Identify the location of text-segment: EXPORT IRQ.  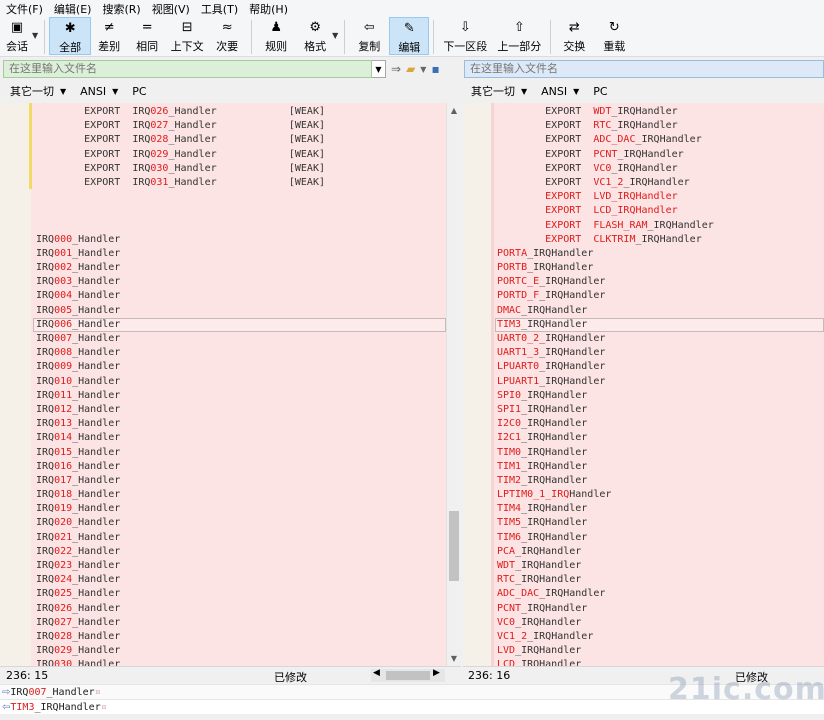
(93, 182).